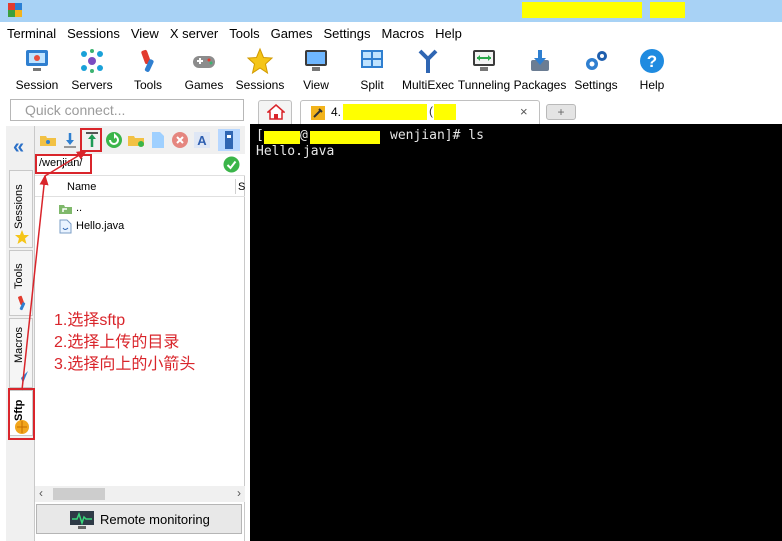 The height and width of the screenshot is (541, 782). What do you see at coordinates (596, 60) in the screenshot?
I see `settings-gears-icon` at bounding box center [596, 60].